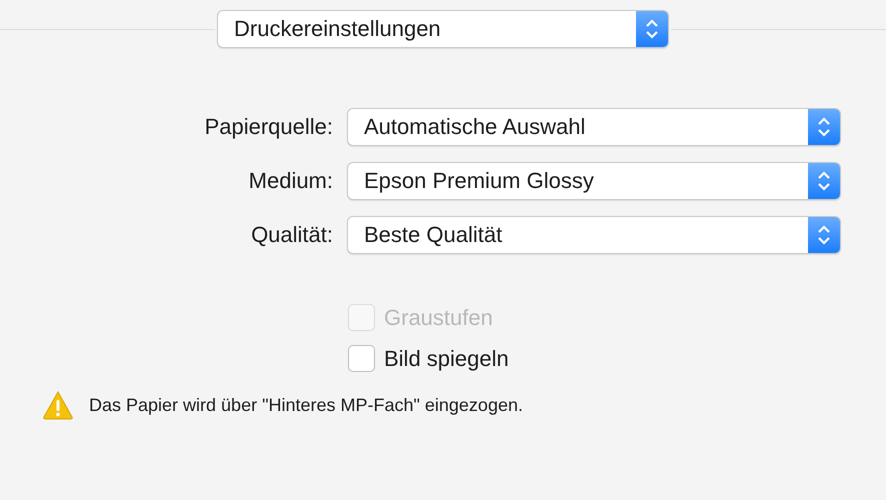 The height and width of the screenshot is (500, 886). I want to click on field-label: Qualität:, so click(291, 235).